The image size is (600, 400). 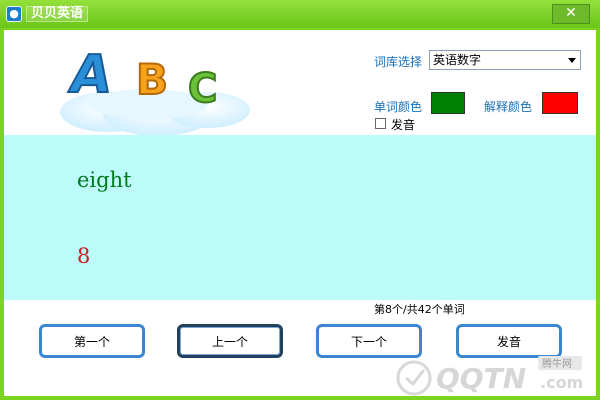 I want to click on word-color-swatch, so click(x=448, y=103).